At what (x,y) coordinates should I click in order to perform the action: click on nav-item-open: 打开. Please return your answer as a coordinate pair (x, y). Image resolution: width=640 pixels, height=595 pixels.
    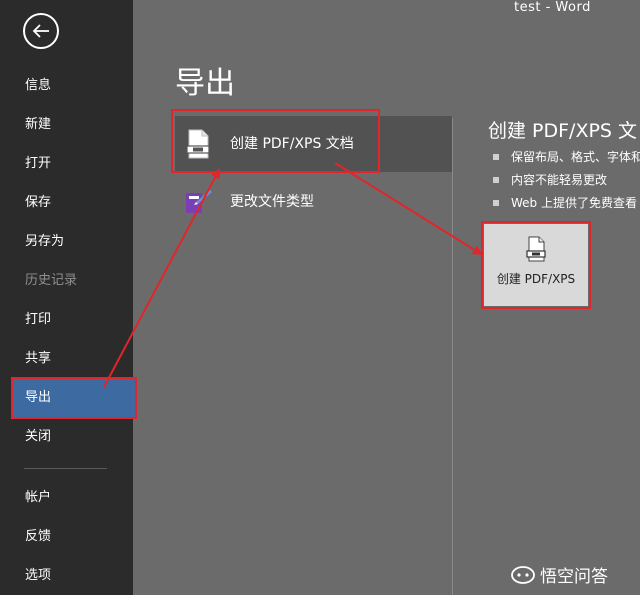
    Looking at the image, I should click on (66, 164).